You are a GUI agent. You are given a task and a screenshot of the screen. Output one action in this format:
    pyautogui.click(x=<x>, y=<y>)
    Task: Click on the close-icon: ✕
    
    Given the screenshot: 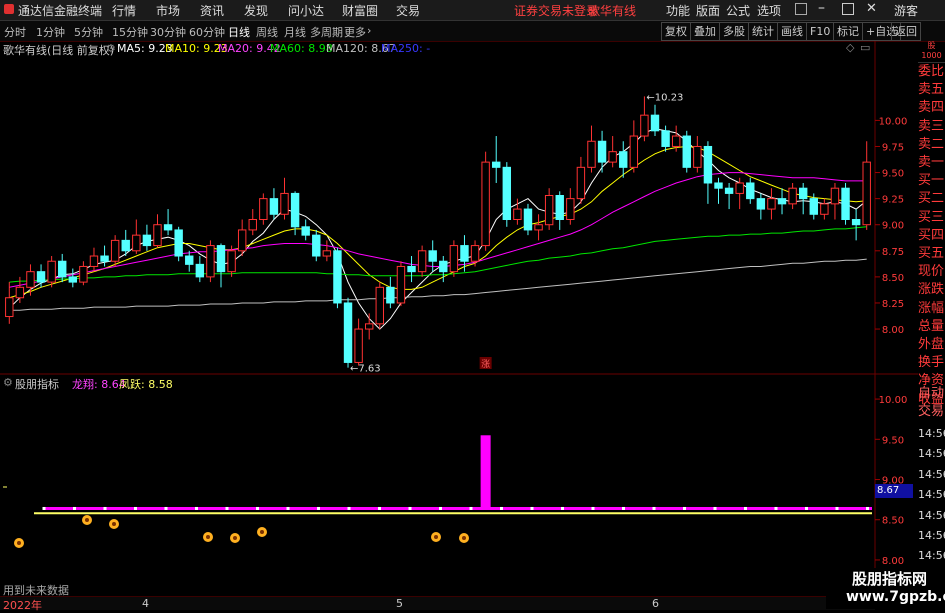 What is the action you would take?
    pyautogui.click(x=871, y=8)
    